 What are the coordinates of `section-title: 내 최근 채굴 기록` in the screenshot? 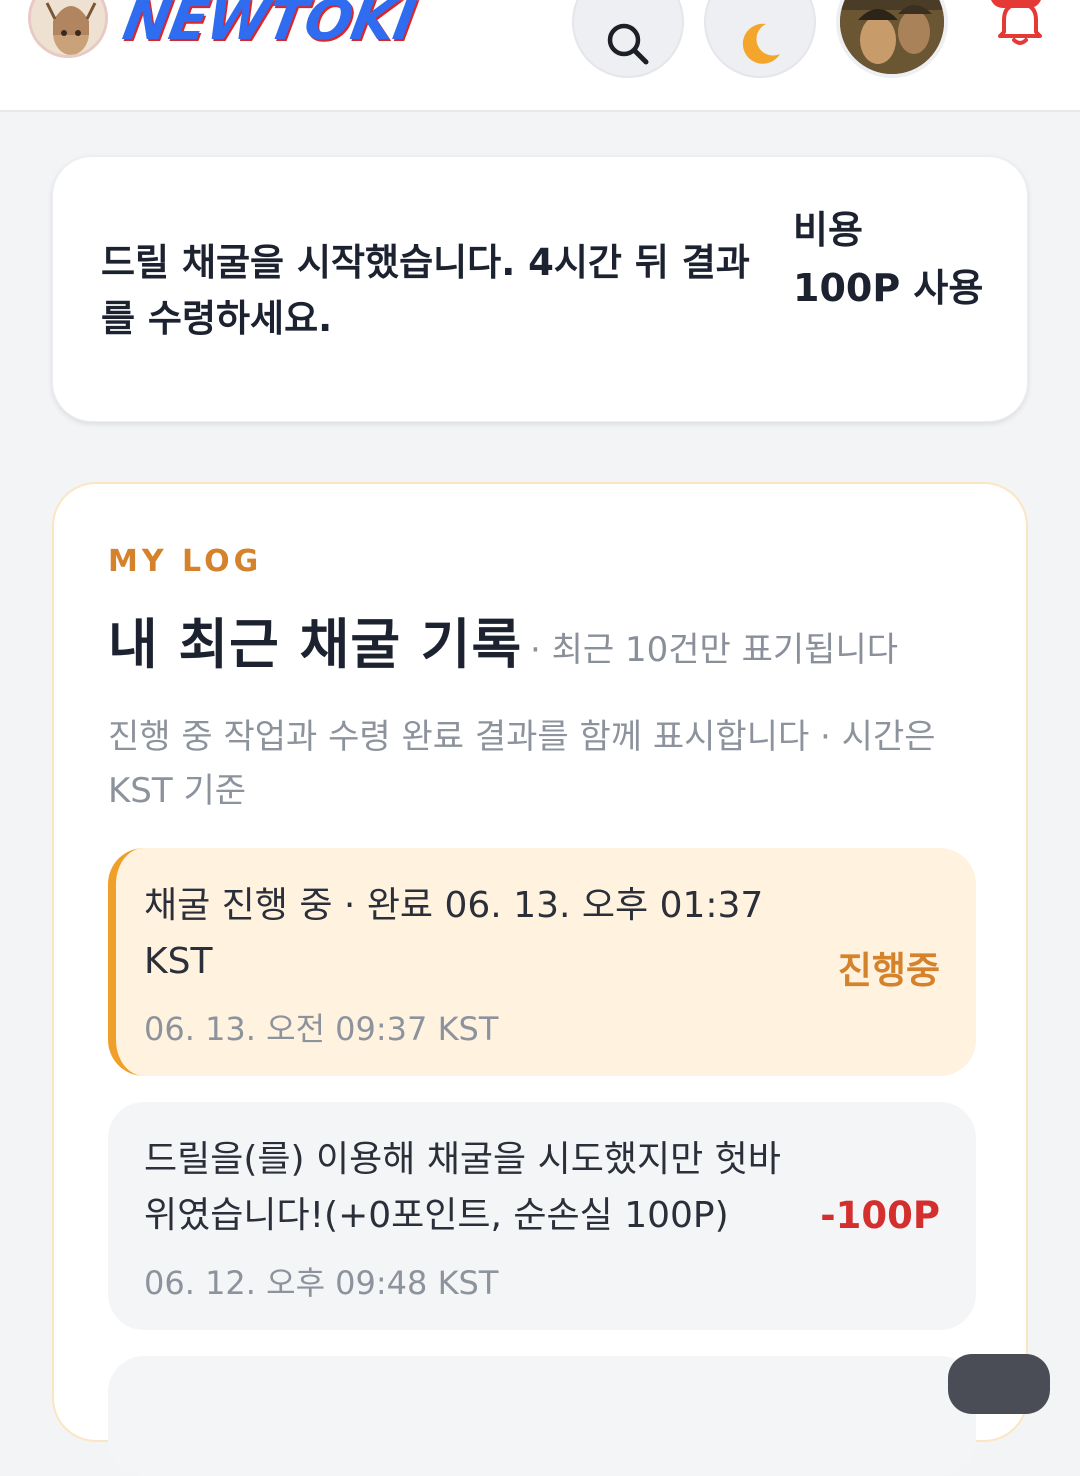 It's located at (315, 644).